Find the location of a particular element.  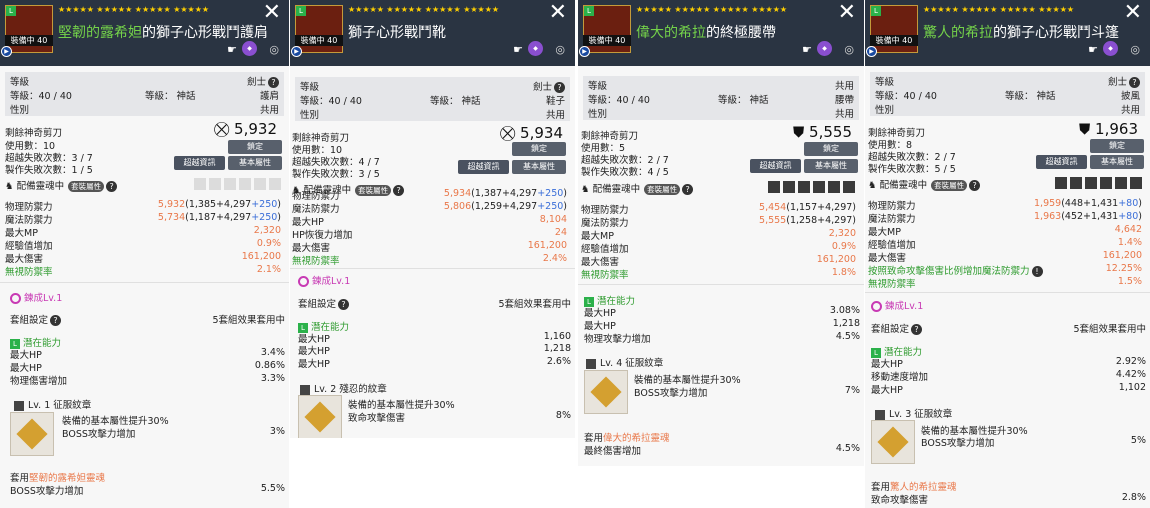

stat-value: 5,734(1,187+4,297+250) is located at coordinates (219, 217).